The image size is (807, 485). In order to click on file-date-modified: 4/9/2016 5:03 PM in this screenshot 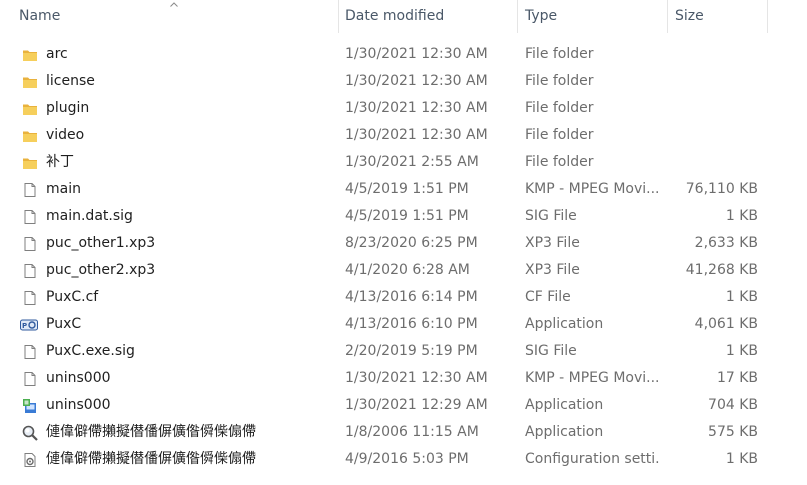, I will do `click(407, 459)`.